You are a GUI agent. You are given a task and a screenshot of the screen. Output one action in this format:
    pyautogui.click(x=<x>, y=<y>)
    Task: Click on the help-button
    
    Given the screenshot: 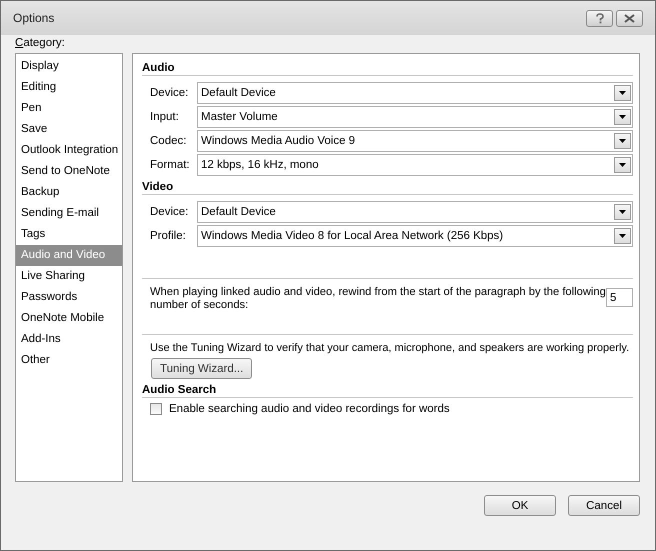 What is the action you would take?
    pyautogui.click(x=599, y=18)
    